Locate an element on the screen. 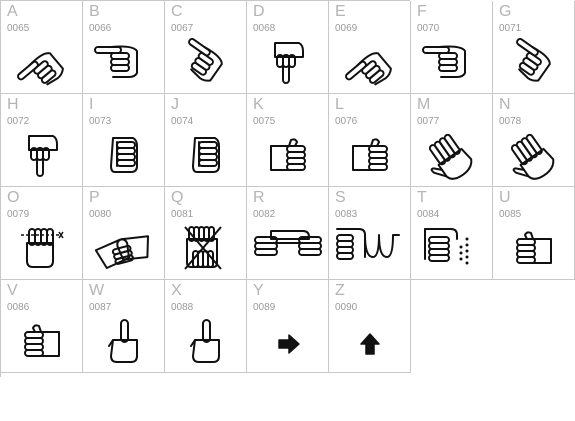 This screenshot has height=421, width=575. glyph-letter: E is located at coordinates (340, 11).